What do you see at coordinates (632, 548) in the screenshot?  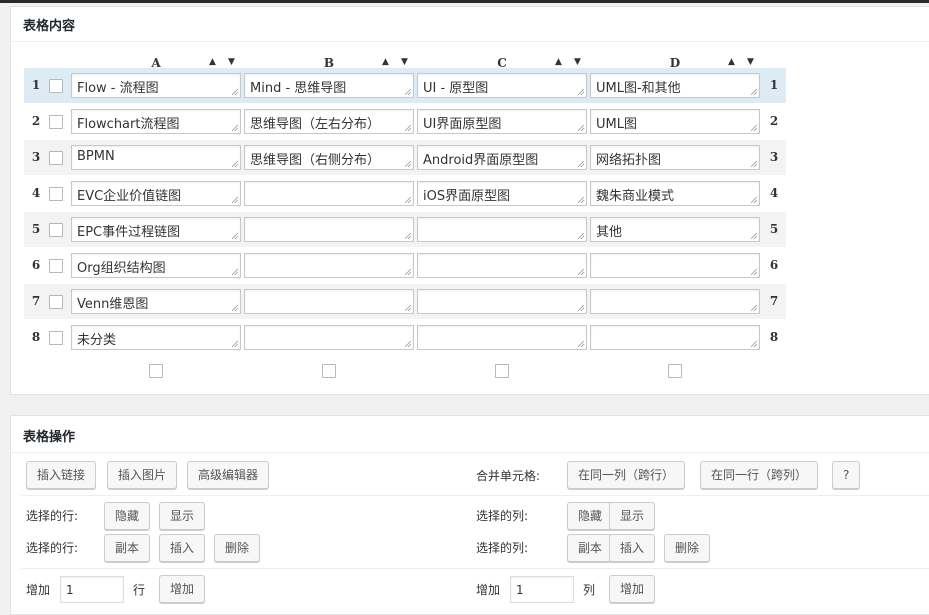 I see `insert-columns-button: 插入` at bounding box center [632, 548].